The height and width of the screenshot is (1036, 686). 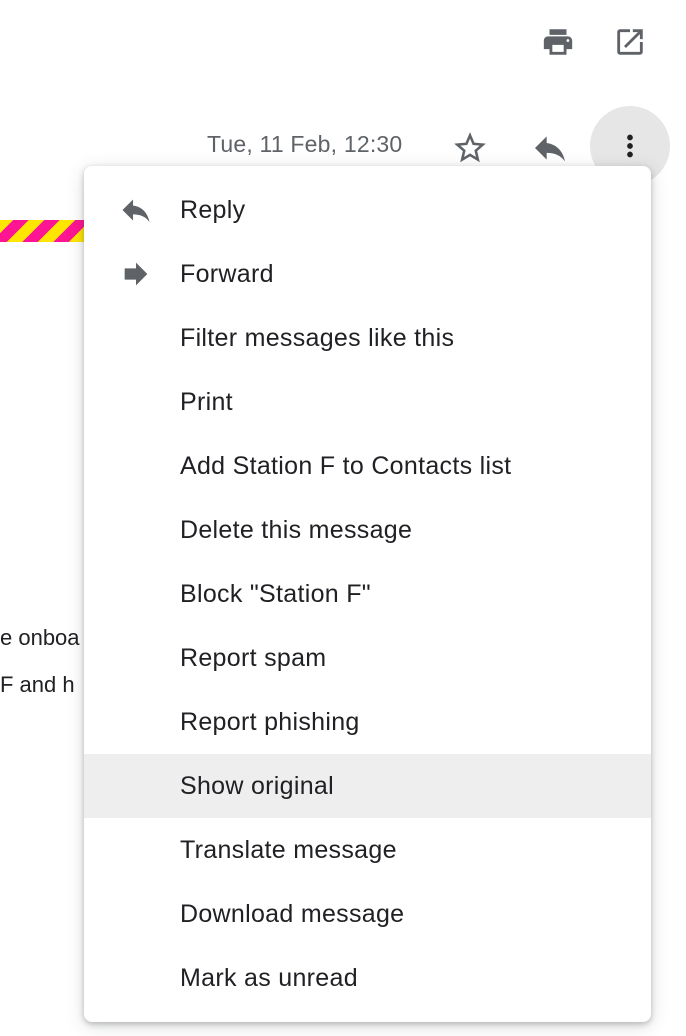 What do you see at coordinates (136, 274) in the screenshot?
I see `forward-icon` at bounding box center [136, 274].